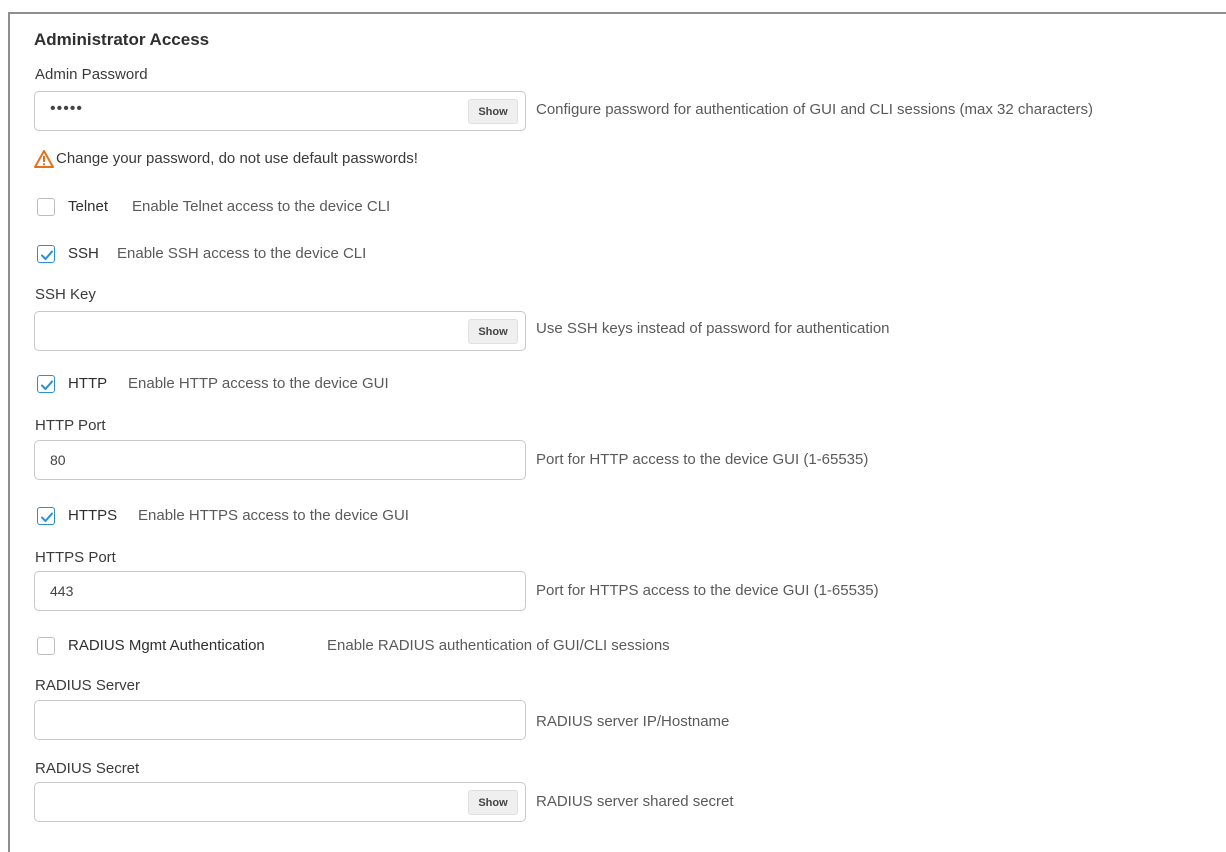 This screenshot has width=1226, height=852. I want to click on radius-auth-title: RADIUS Mgmt Authentication, so click(166, 645).